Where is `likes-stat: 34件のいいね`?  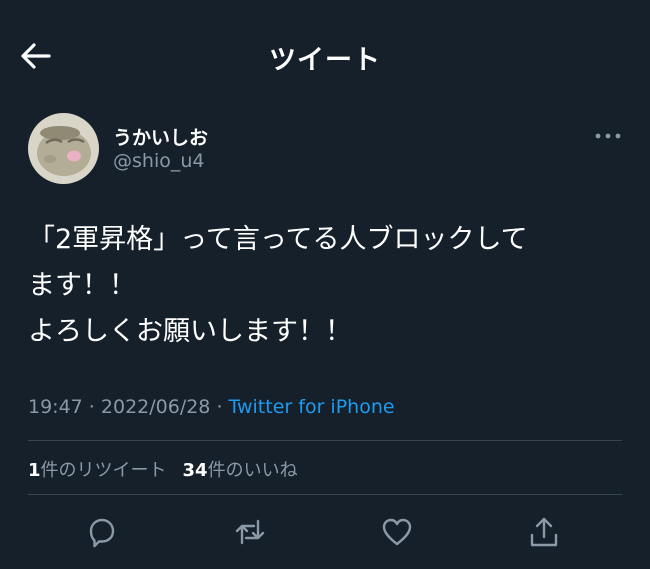
likes-stat: 34件のいいね is located at coordinates (240, 470).